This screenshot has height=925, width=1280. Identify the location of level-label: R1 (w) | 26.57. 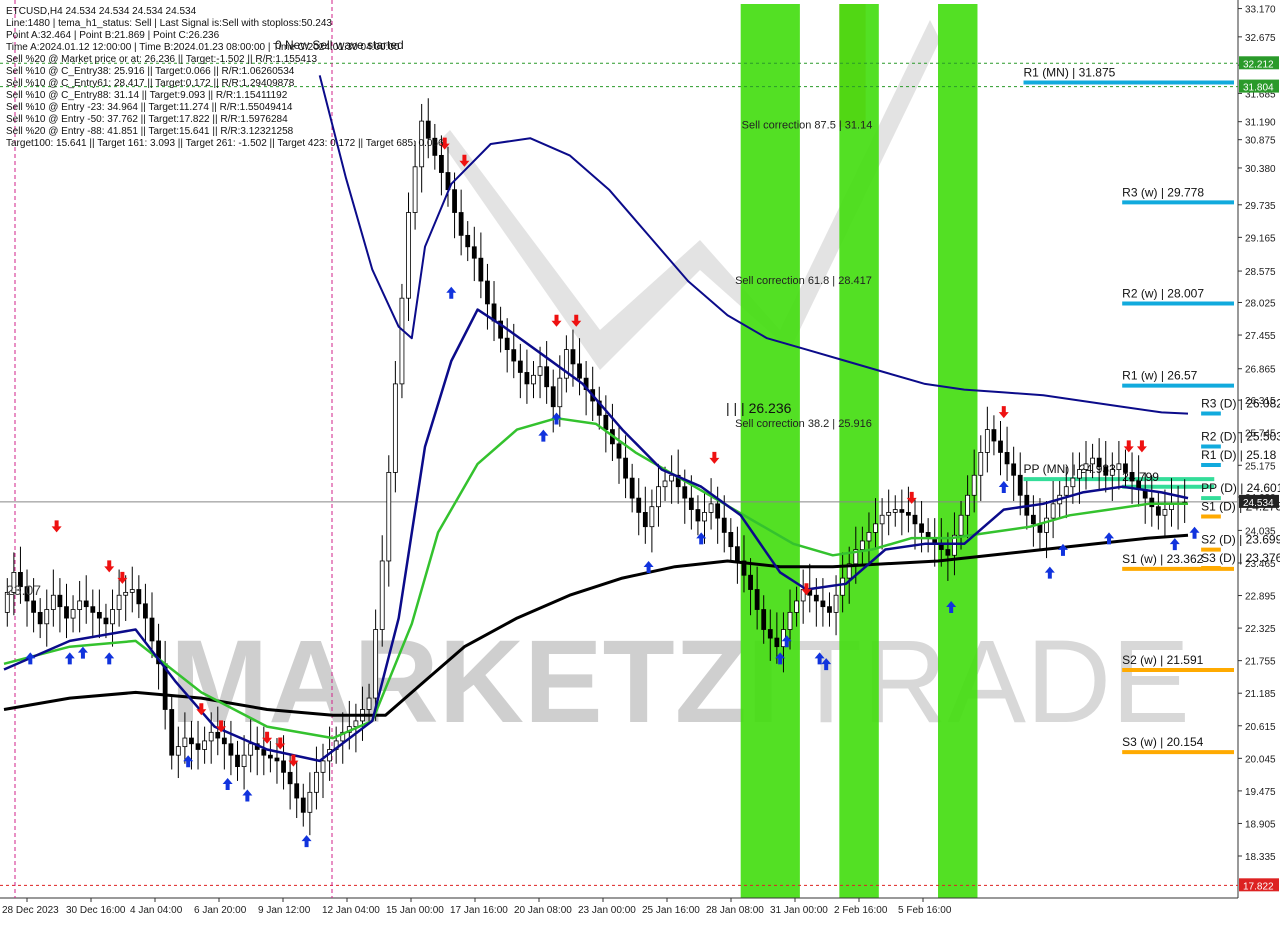
(1159, 376).